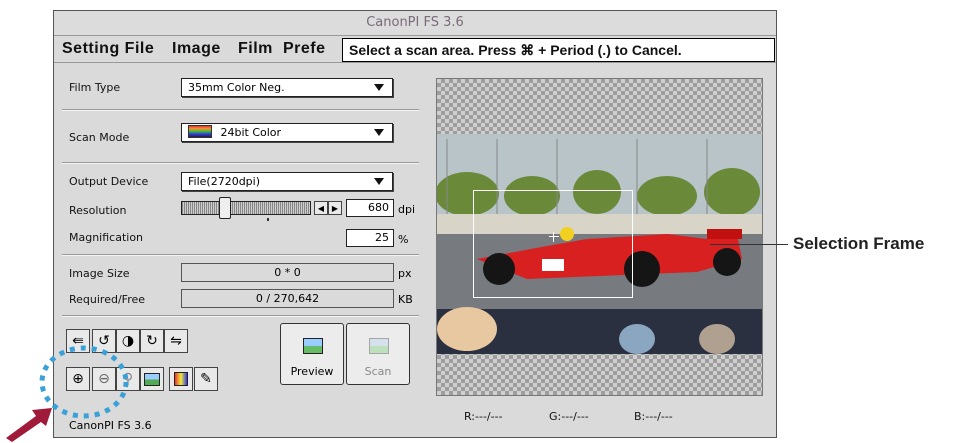 The height and width of the screenshot is (443, 967). Describe the element at coordinates (553, 244) in the screenshot. I see `selection-frame` at that location.